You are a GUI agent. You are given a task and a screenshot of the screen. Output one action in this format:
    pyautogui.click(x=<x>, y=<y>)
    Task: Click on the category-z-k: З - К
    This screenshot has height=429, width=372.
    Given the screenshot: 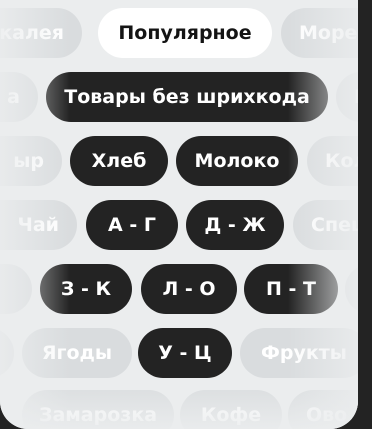 What is the action you would take?
    pyautogui.click(x=86, y=289)
    